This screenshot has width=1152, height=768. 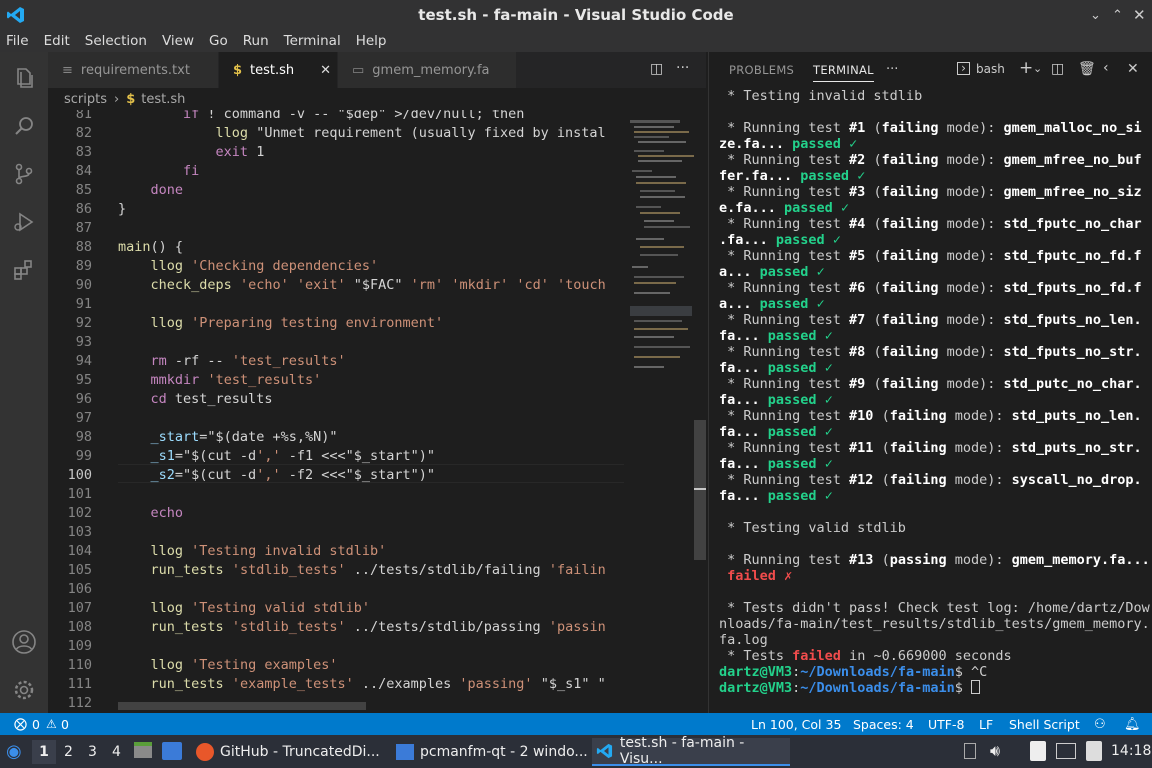 I want to click on encoding: UTF-8, so click(x=946, y=724).